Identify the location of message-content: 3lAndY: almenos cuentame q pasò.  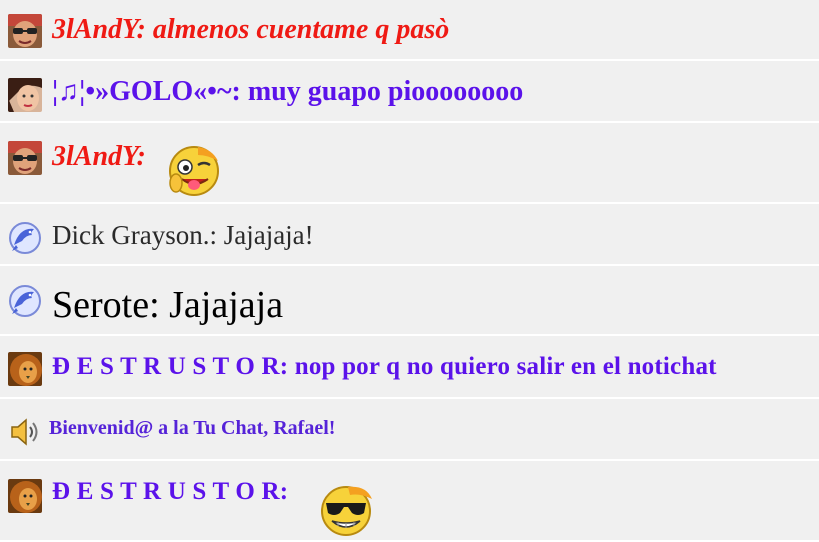
(250, 30).